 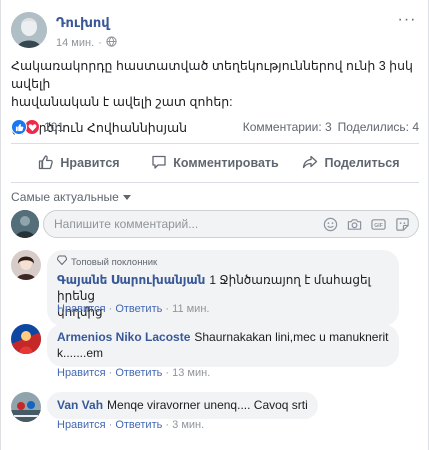 I want to click on stats-right: Комментарии: 3 Поделились: 4, so click(x=331, y=127).